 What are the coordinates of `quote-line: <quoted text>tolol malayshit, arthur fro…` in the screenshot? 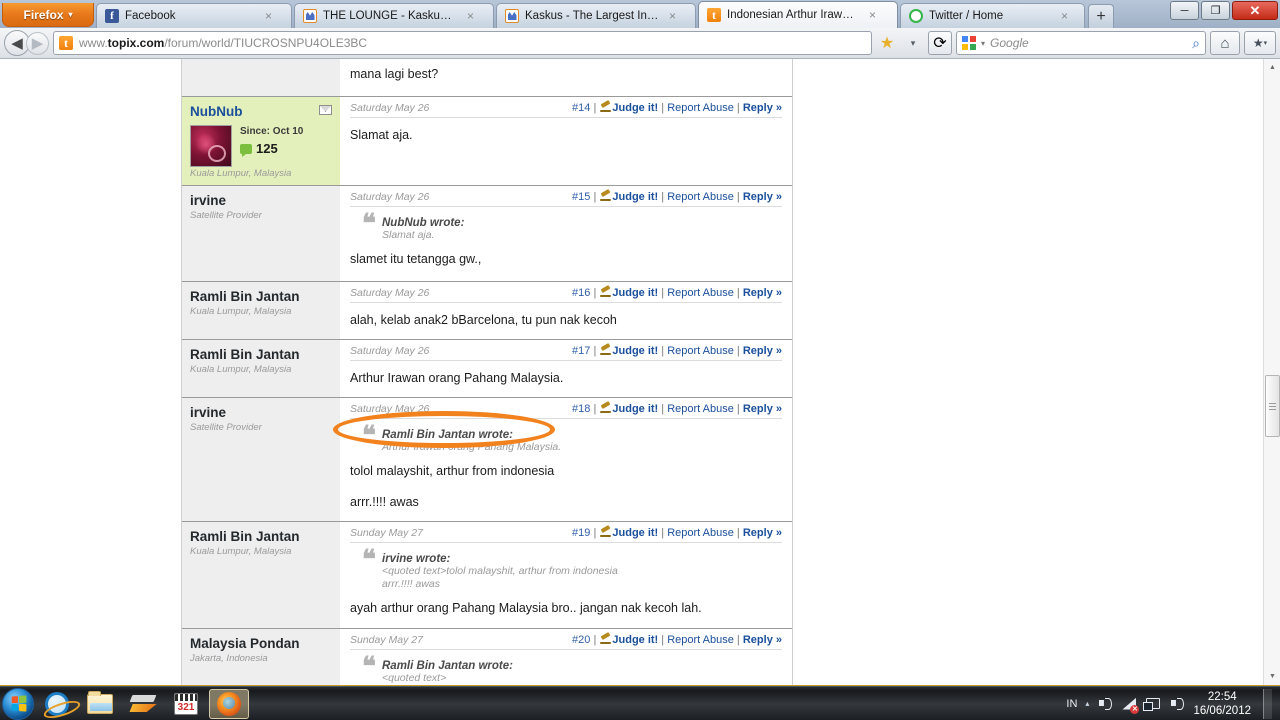 It's located at (500, 571).